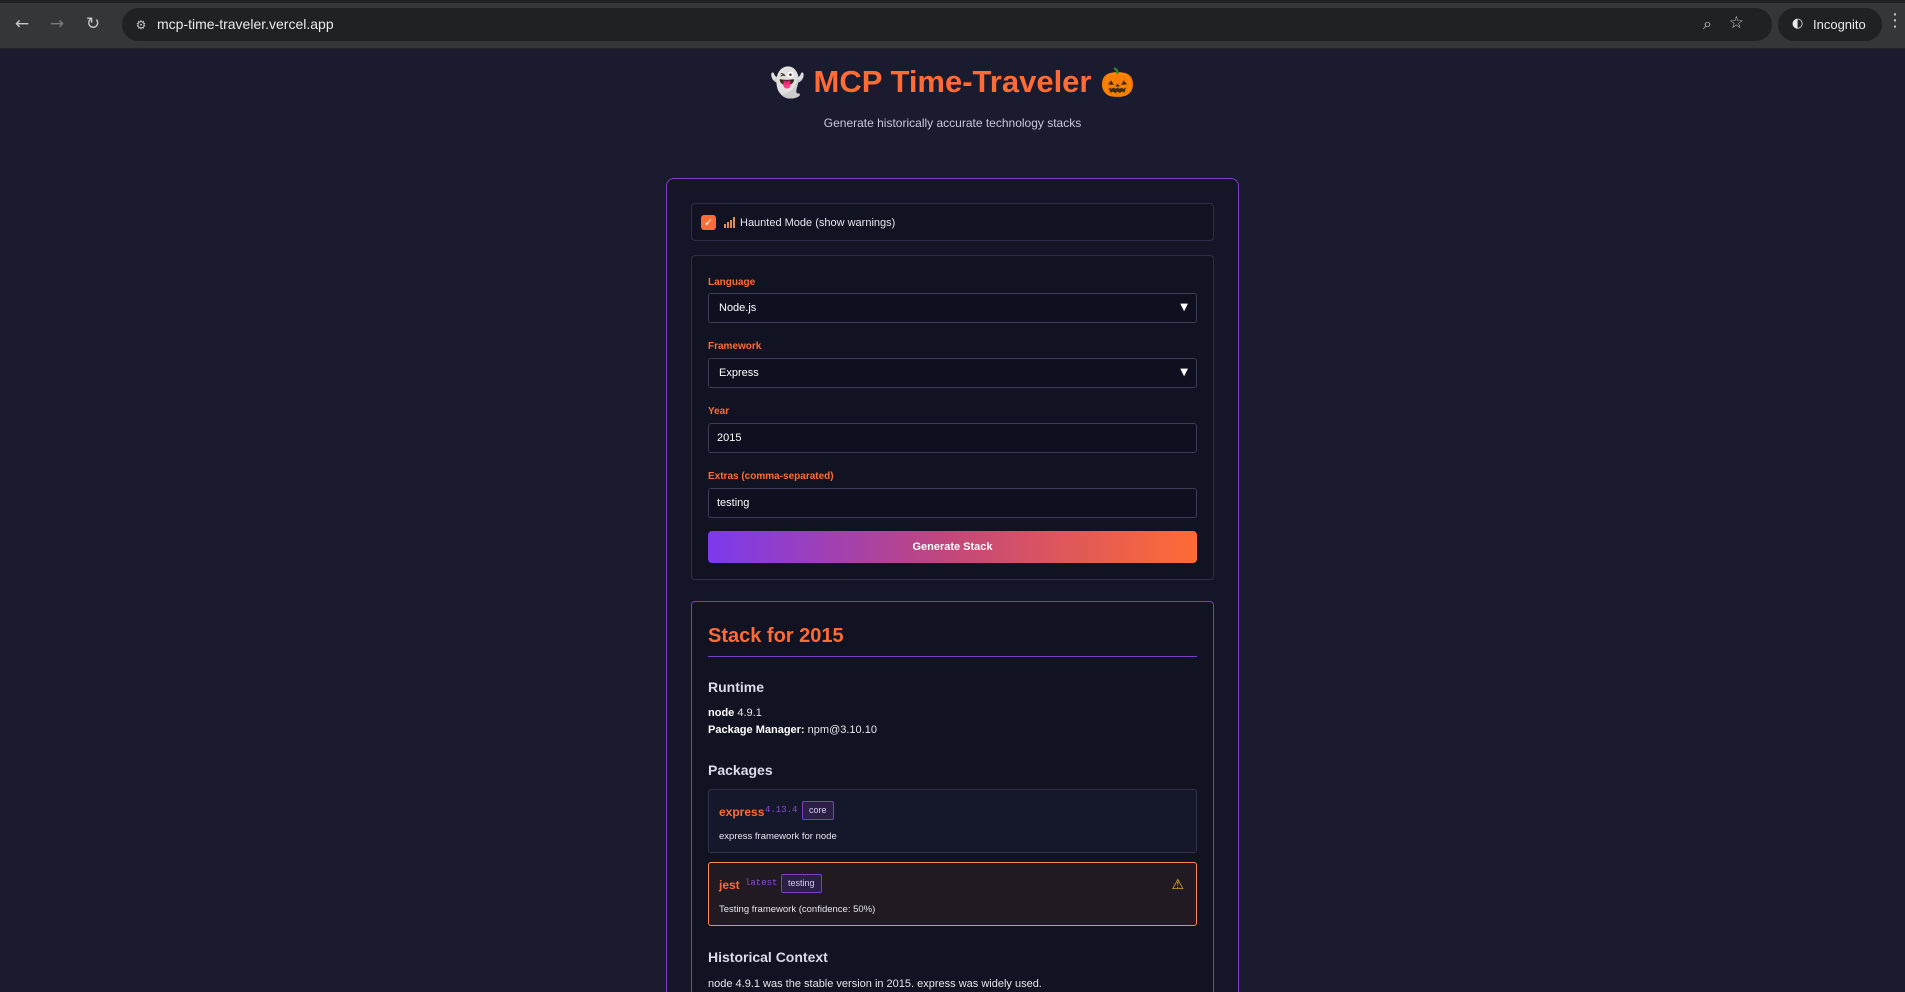  Describe the element at coordinates (740, 770) in the screenshot. I see `packages-heading: Packages` at that location.